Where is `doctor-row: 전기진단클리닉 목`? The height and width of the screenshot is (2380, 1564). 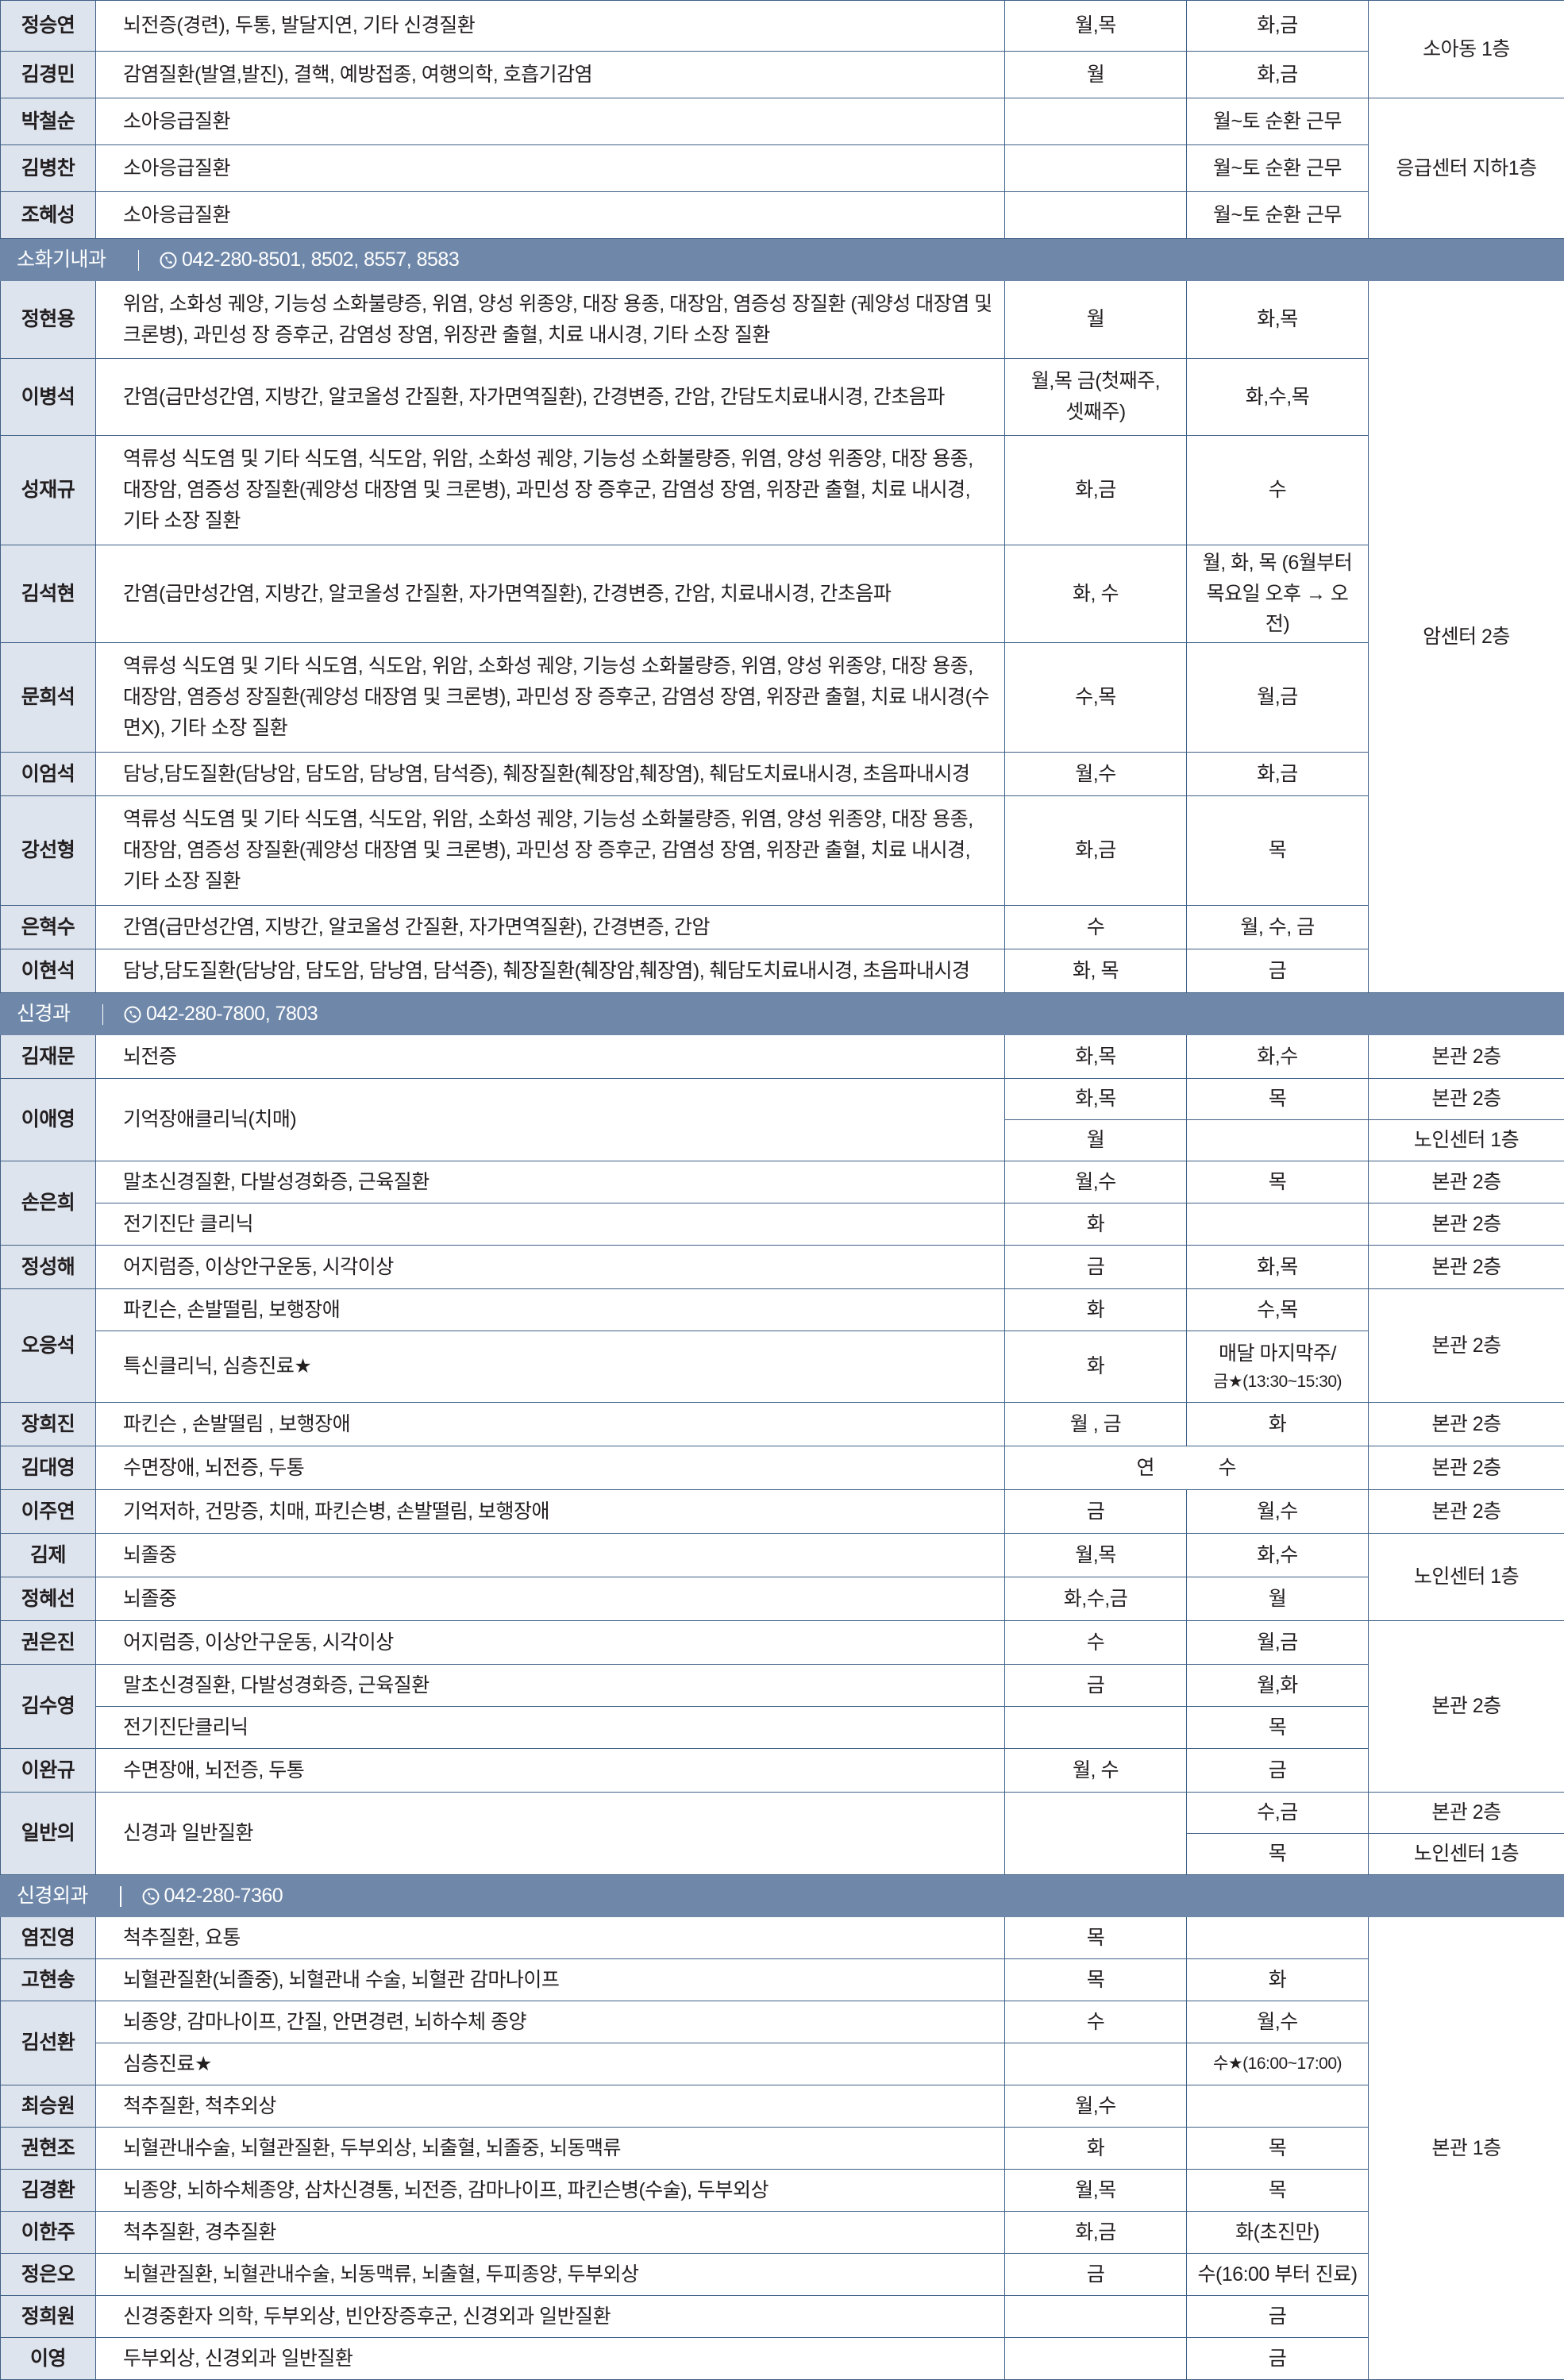 doctor-row: 전기진단클리닉 목 is located at coordinates (782, 1728).